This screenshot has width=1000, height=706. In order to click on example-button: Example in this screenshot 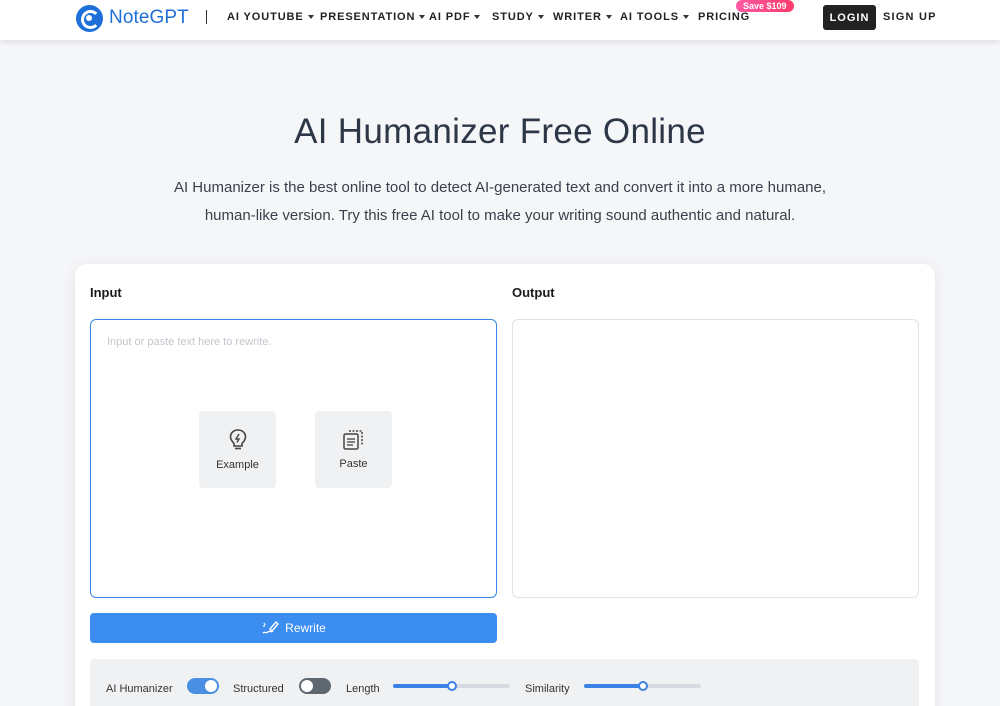, I will do `click(237, 449)`.